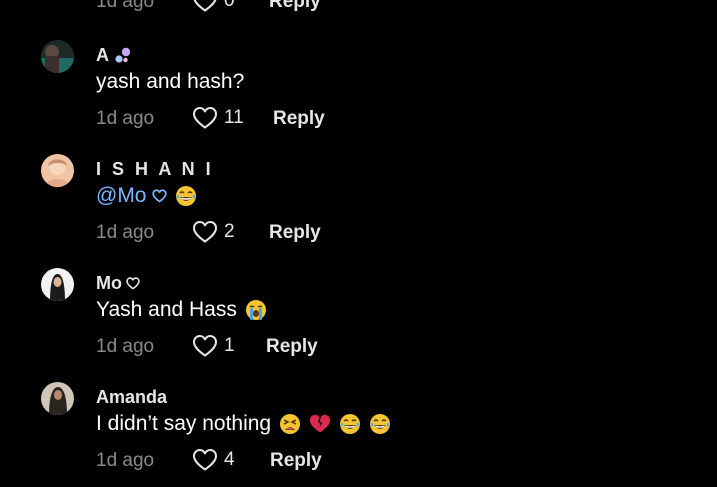 This screenshot has height=487, width=717. I want to click on mention-link: @Mo, so click(131, 196).